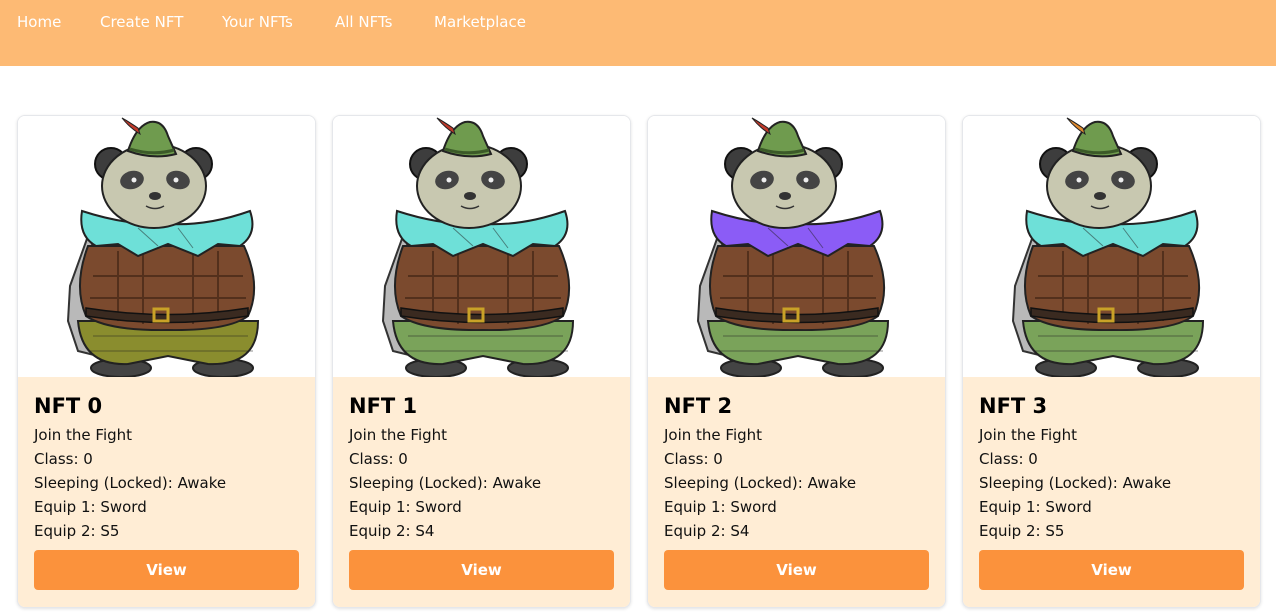 The image size is (1276, 615). What do you see at coordinates (68, 406) in the screenshot?
I see `nft-title: NFT 0` at bounding box center [68, 406].